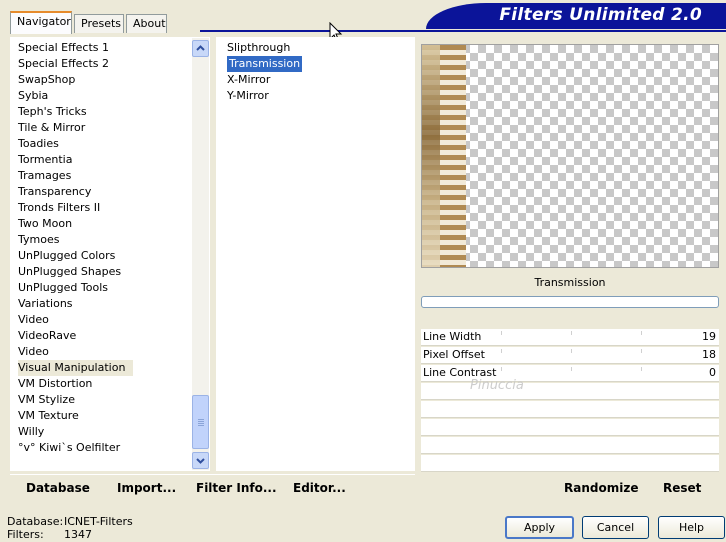  I want to click on category-item: Willy, so click(31, 432).